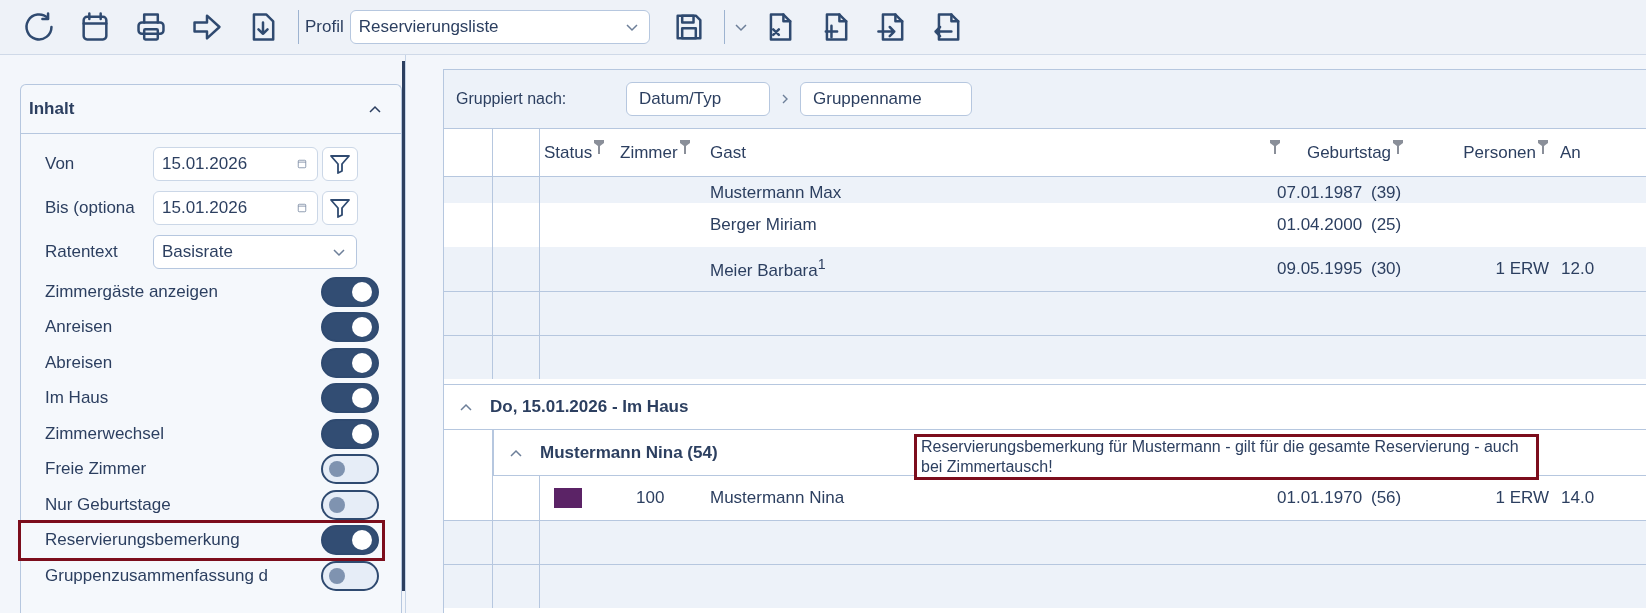  Describe the element at coordinates (1570, 152) in the screenshot. I see `column-header: An` at that location.